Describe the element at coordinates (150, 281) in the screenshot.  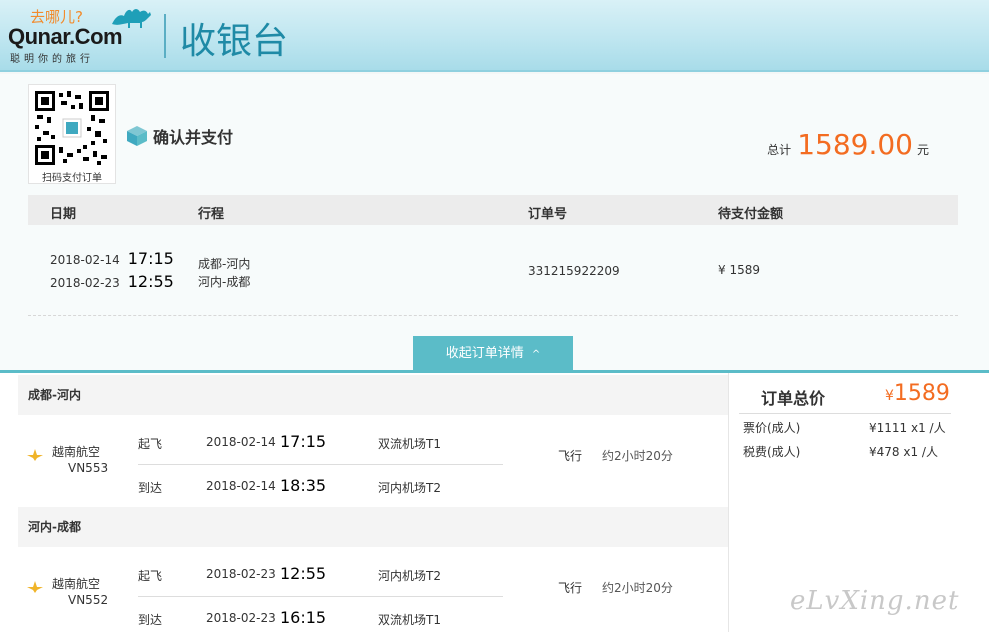
I see `return-time: 12:55` at that location.